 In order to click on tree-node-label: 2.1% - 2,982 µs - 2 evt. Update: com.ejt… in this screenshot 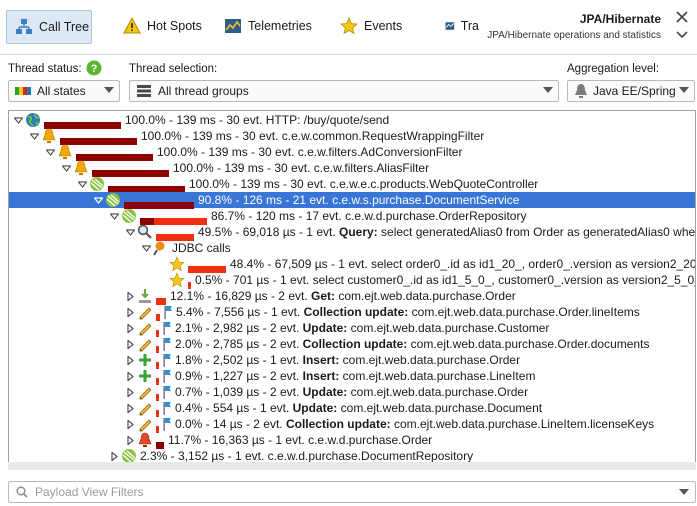, I will do `click(362, 328)`.